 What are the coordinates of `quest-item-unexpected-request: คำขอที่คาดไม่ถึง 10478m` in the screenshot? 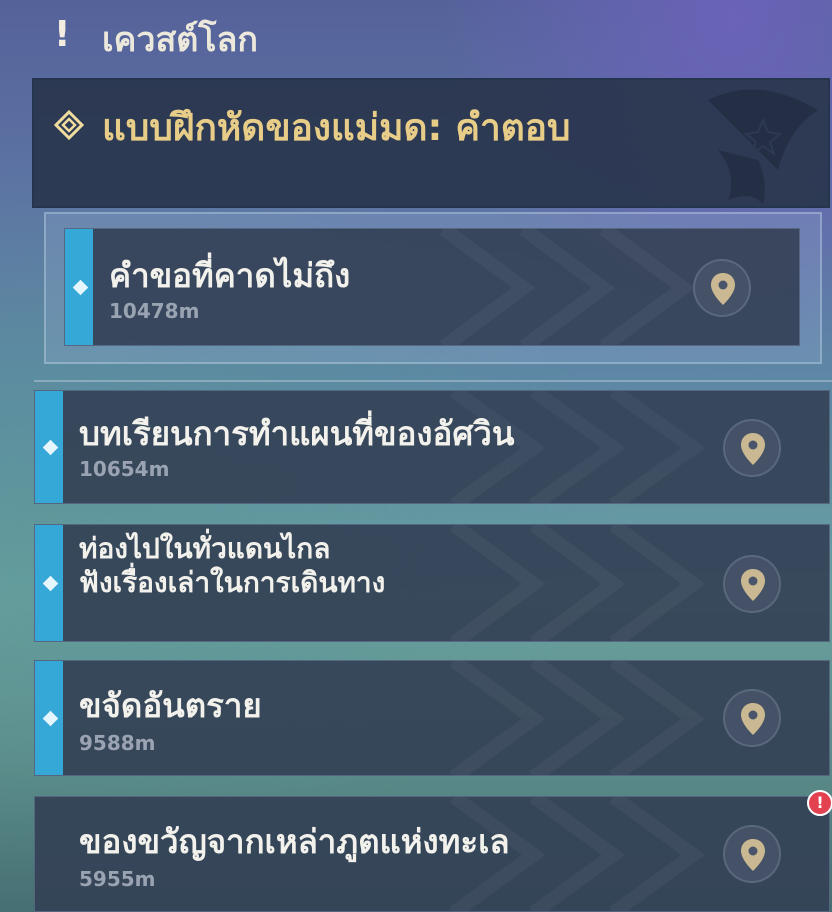 It's located at (432, 287).